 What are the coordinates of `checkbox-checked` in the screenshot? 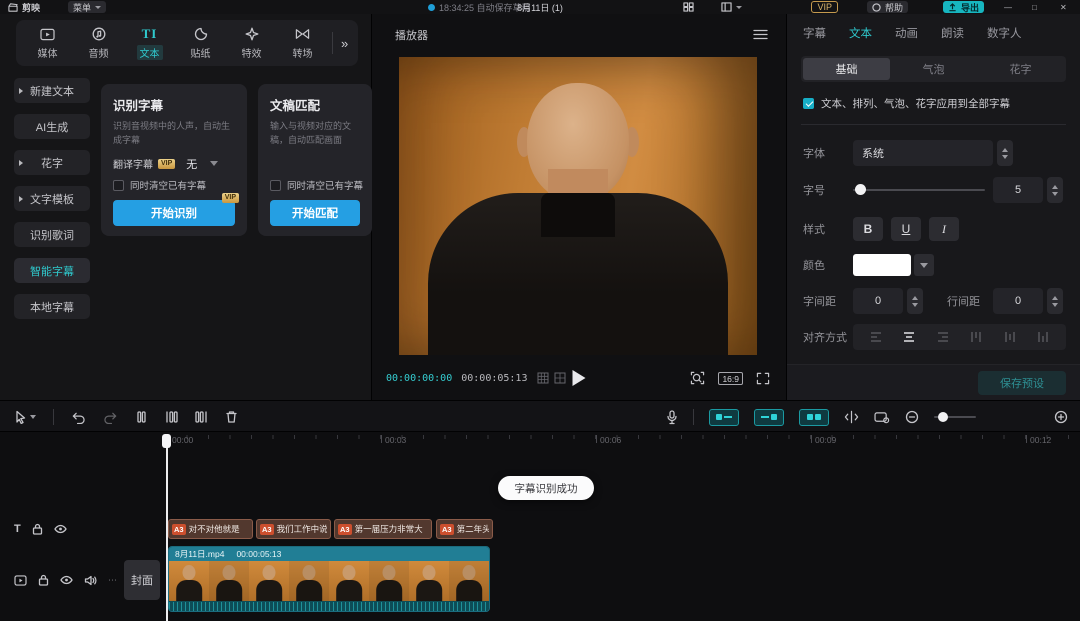 It's located at (808, 103).